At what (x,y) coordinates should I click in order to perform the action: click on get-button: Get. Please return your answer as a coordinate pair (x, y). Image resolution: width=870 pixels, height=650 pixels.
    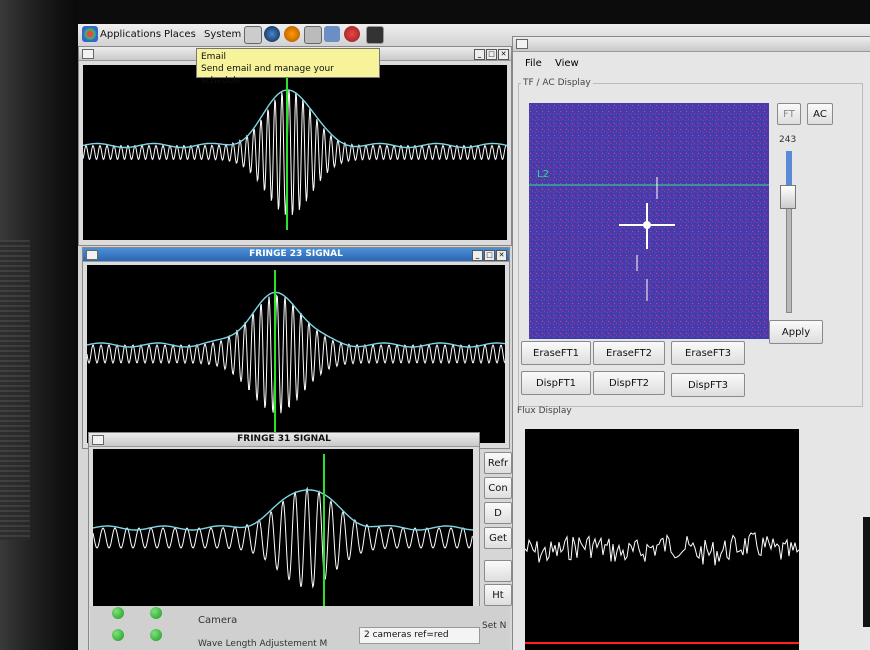
    Looking at the image, I should click on (498, 538).